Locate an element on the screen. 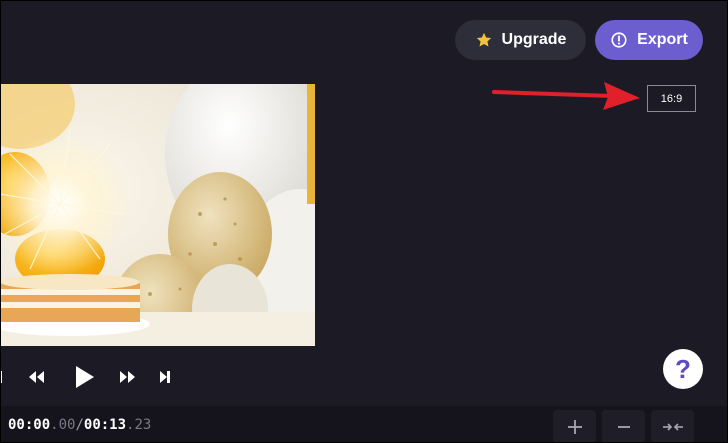 This screenshot has width=728, height=443. export-icon is located at coordinates (619, 40).